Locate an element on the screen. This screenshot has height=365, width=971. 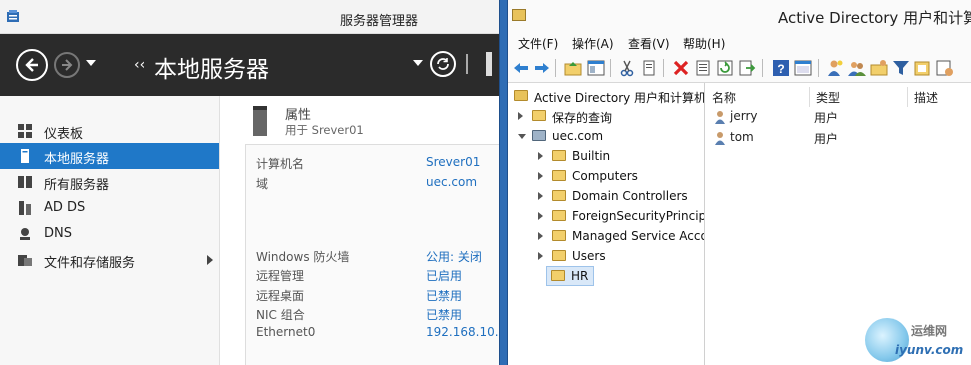
property-row: Ethernet0 192.168.10.1 is located at coordinates (378, 334).